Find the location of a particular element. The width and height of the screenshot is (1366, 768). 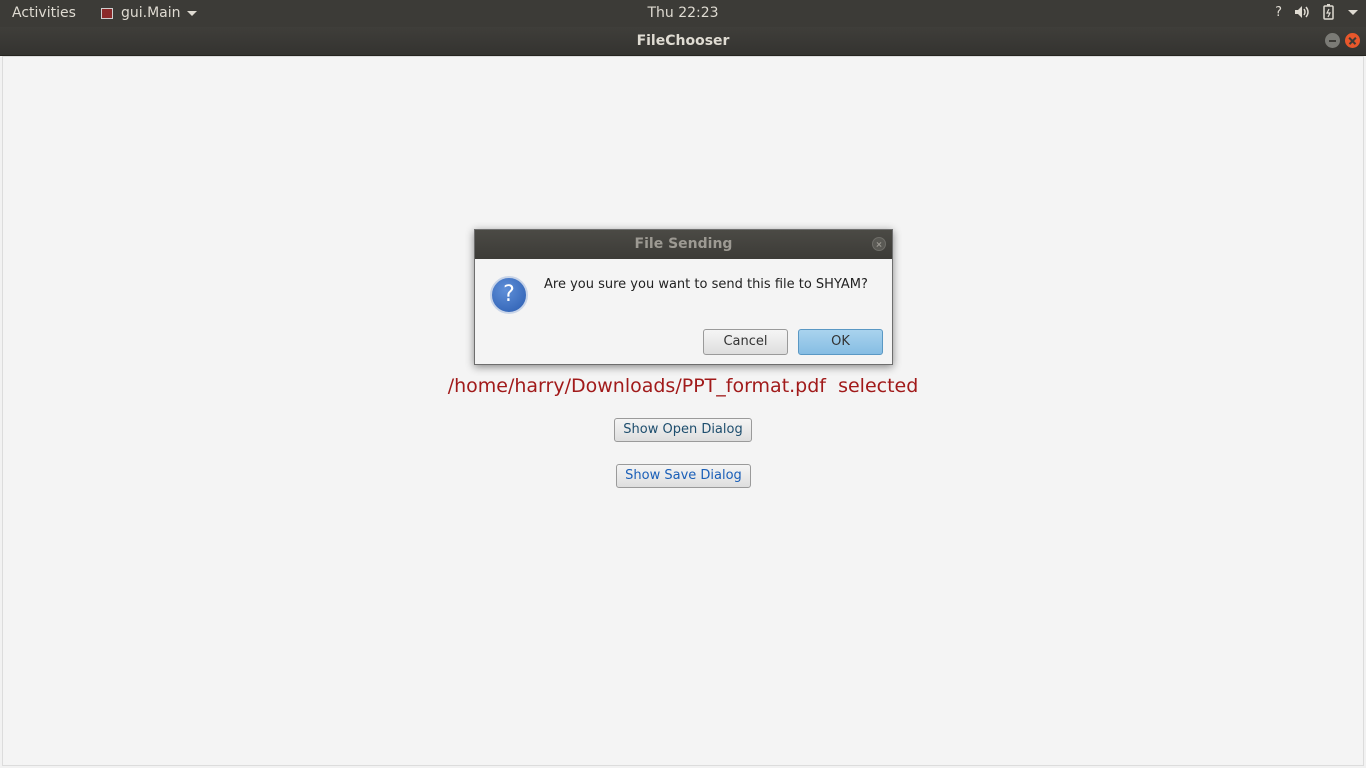

system-menu-chevron-icon is located at coordinates (1353, 12).